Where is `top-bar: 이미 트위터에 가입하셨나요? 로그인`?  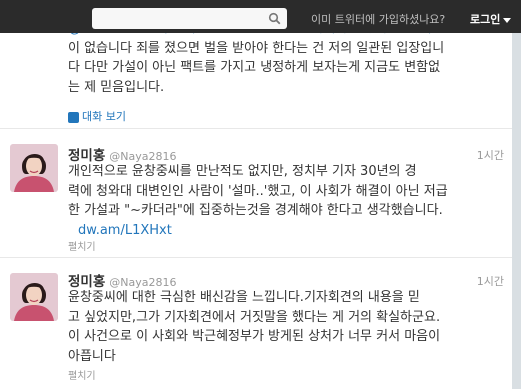
top-bar: 이미 트위터에 가입하셨나요? 로그인 is located at coordinates (260, 16).